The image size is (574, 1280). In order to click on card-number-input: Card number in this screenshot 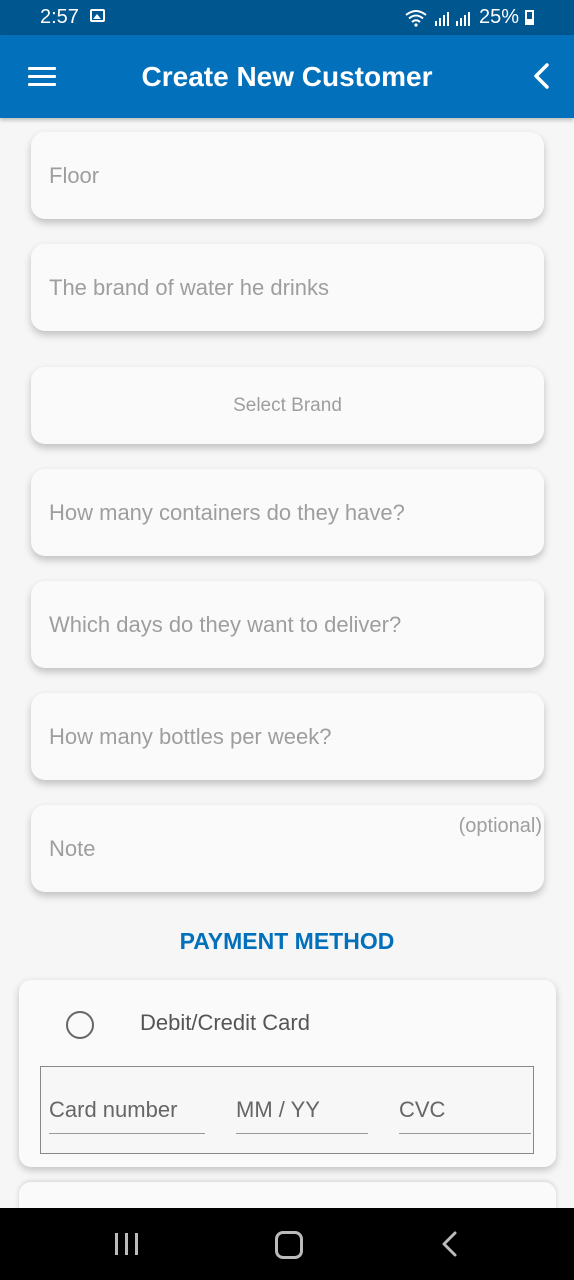, I will do `click(127, 1115)`.